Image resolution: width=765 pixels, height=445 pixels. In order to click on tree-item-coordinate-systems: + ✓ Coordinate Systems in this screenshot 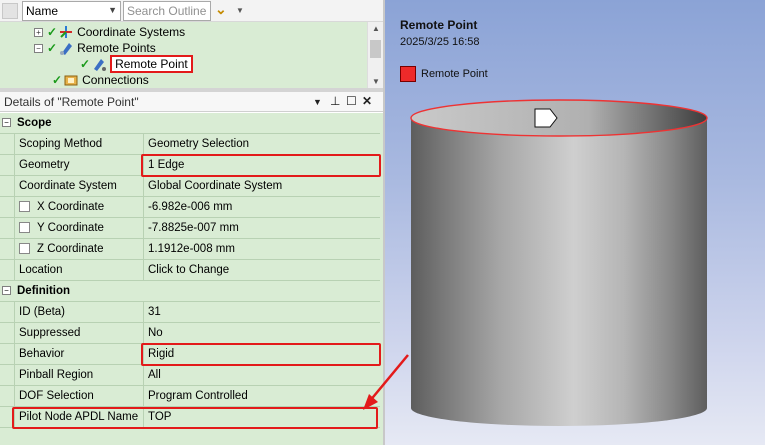, I will do `click(109, 32)`.